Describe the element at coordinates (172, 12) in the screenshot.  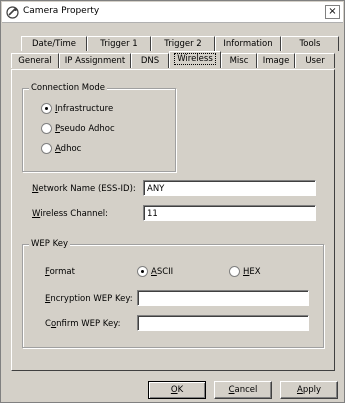
I see `title-bar: Camera Property ×` at that location.